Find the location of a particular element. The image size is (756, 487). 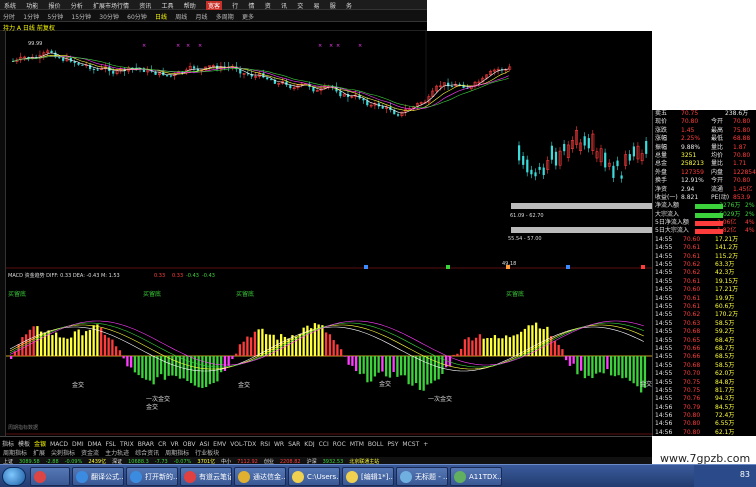

tick-price: 70.63 is located at coordinates (692, 323).